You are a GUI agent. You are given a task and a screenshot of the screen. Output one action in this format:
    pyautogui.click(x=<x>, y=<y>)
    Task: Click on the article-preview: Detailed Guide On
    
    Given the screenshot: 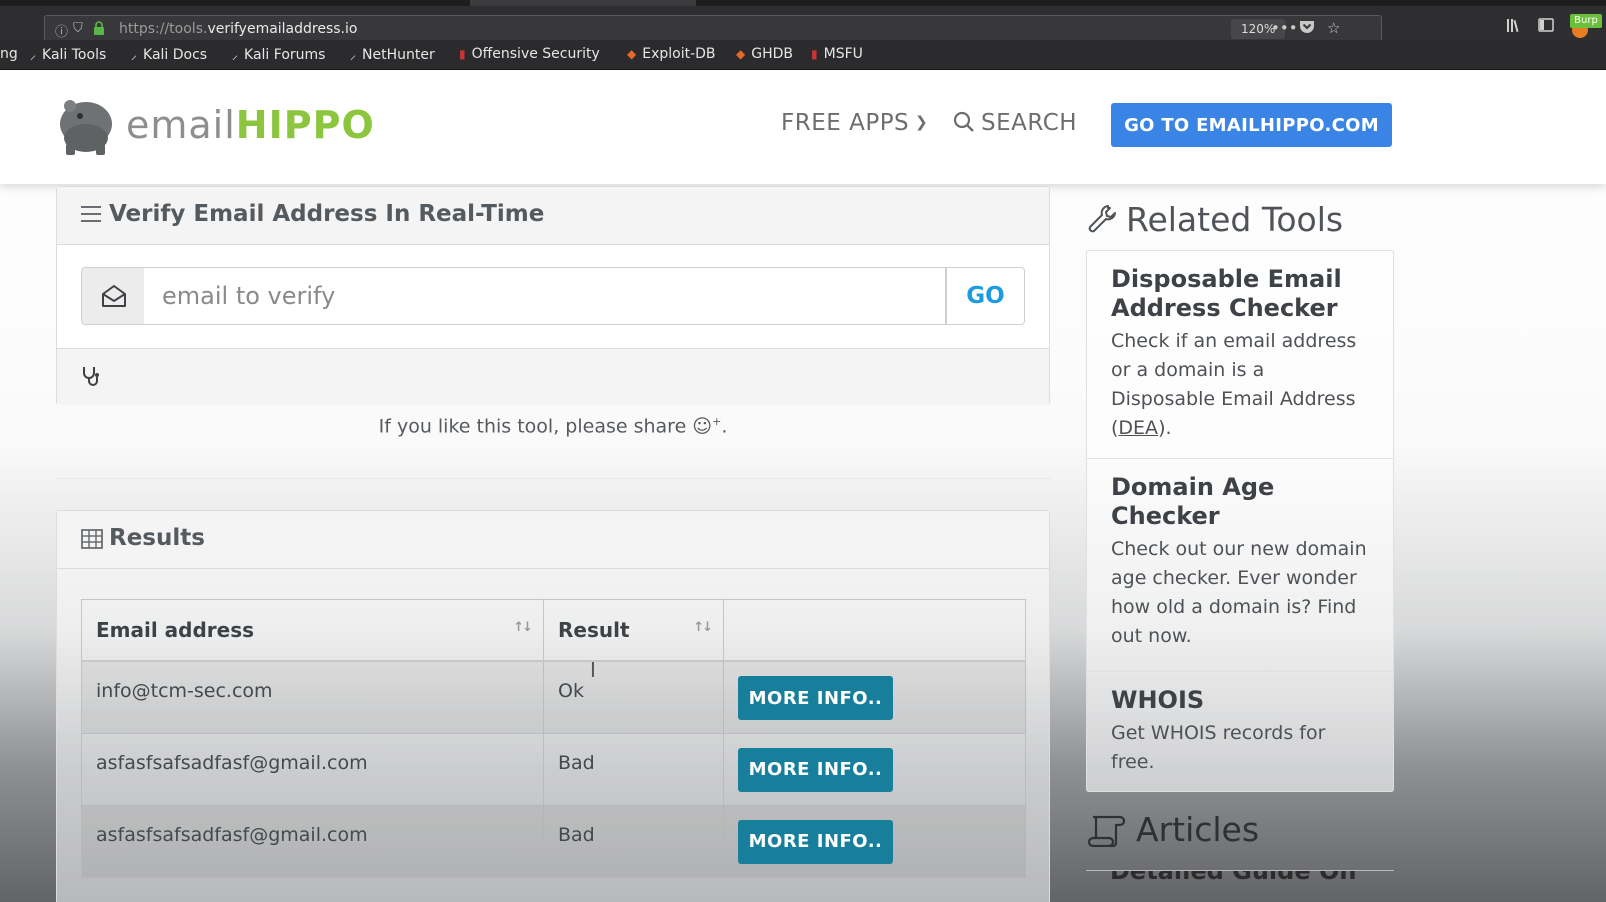 What is the action you would take?
    pyautogui.click(x=1240, y=886)
    